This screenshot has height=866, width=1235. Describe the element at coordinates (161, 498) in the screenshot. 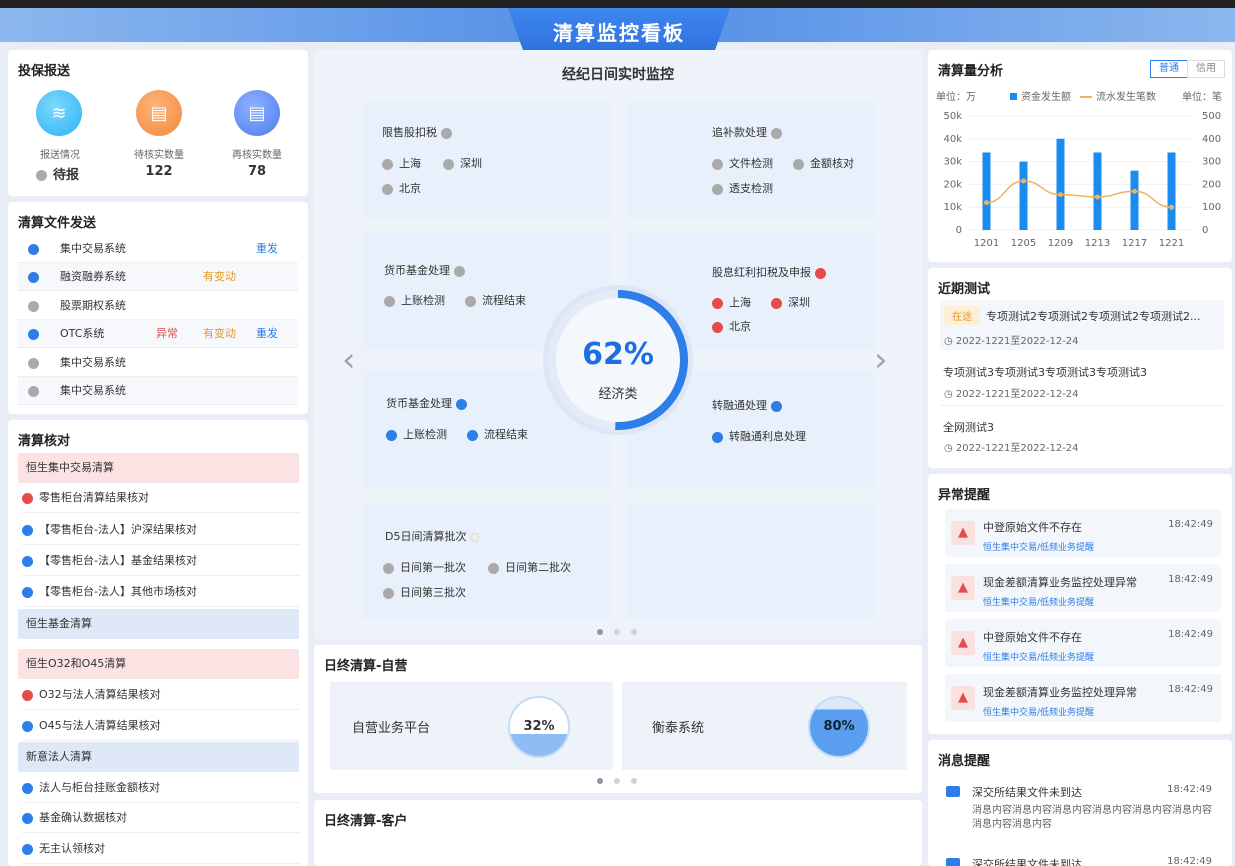

I see `check-item: 零售柜台清算结果核对` at that location.